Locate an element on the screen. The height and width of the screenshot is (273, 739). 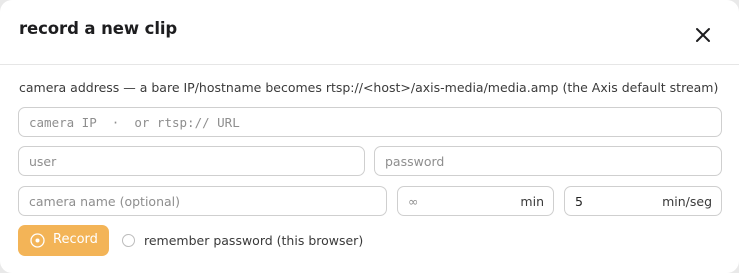
password-field is located at coordinates (548, 161).